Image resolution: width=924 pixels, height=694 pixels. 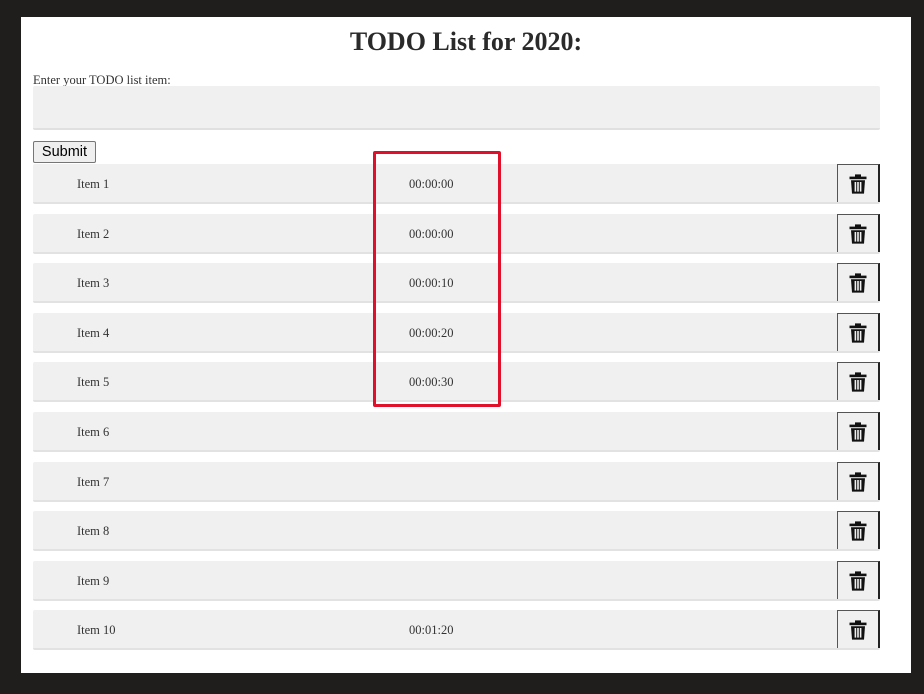 I want to click on item-label: Item 4, so click(x=93, y=333).